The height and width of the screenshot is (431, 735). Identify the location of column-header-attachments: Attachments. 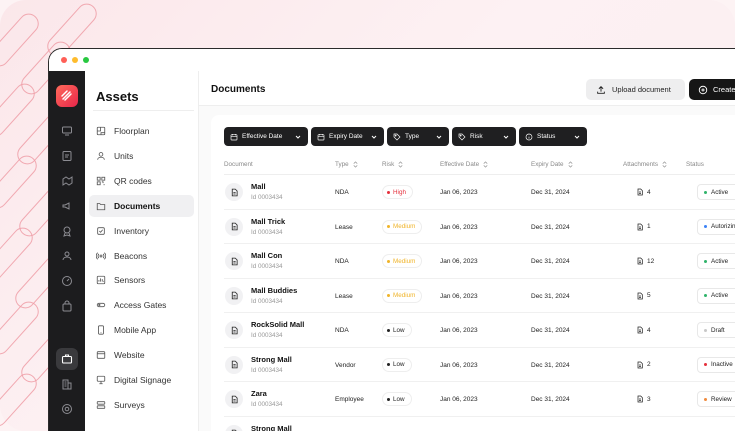
(645, 164).